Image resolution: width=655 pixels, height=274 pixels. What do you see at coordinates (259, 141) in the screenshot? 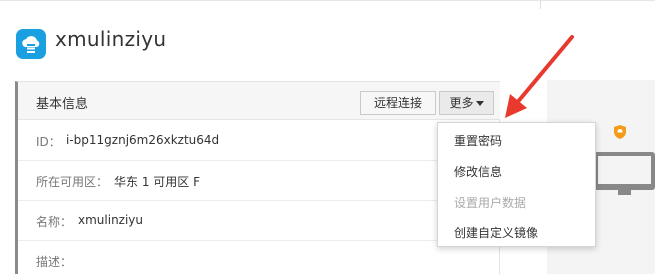
I see `info-row-id: ID： i-bp11gznj6m26xkztu64d` at bounding box center [259, 141].